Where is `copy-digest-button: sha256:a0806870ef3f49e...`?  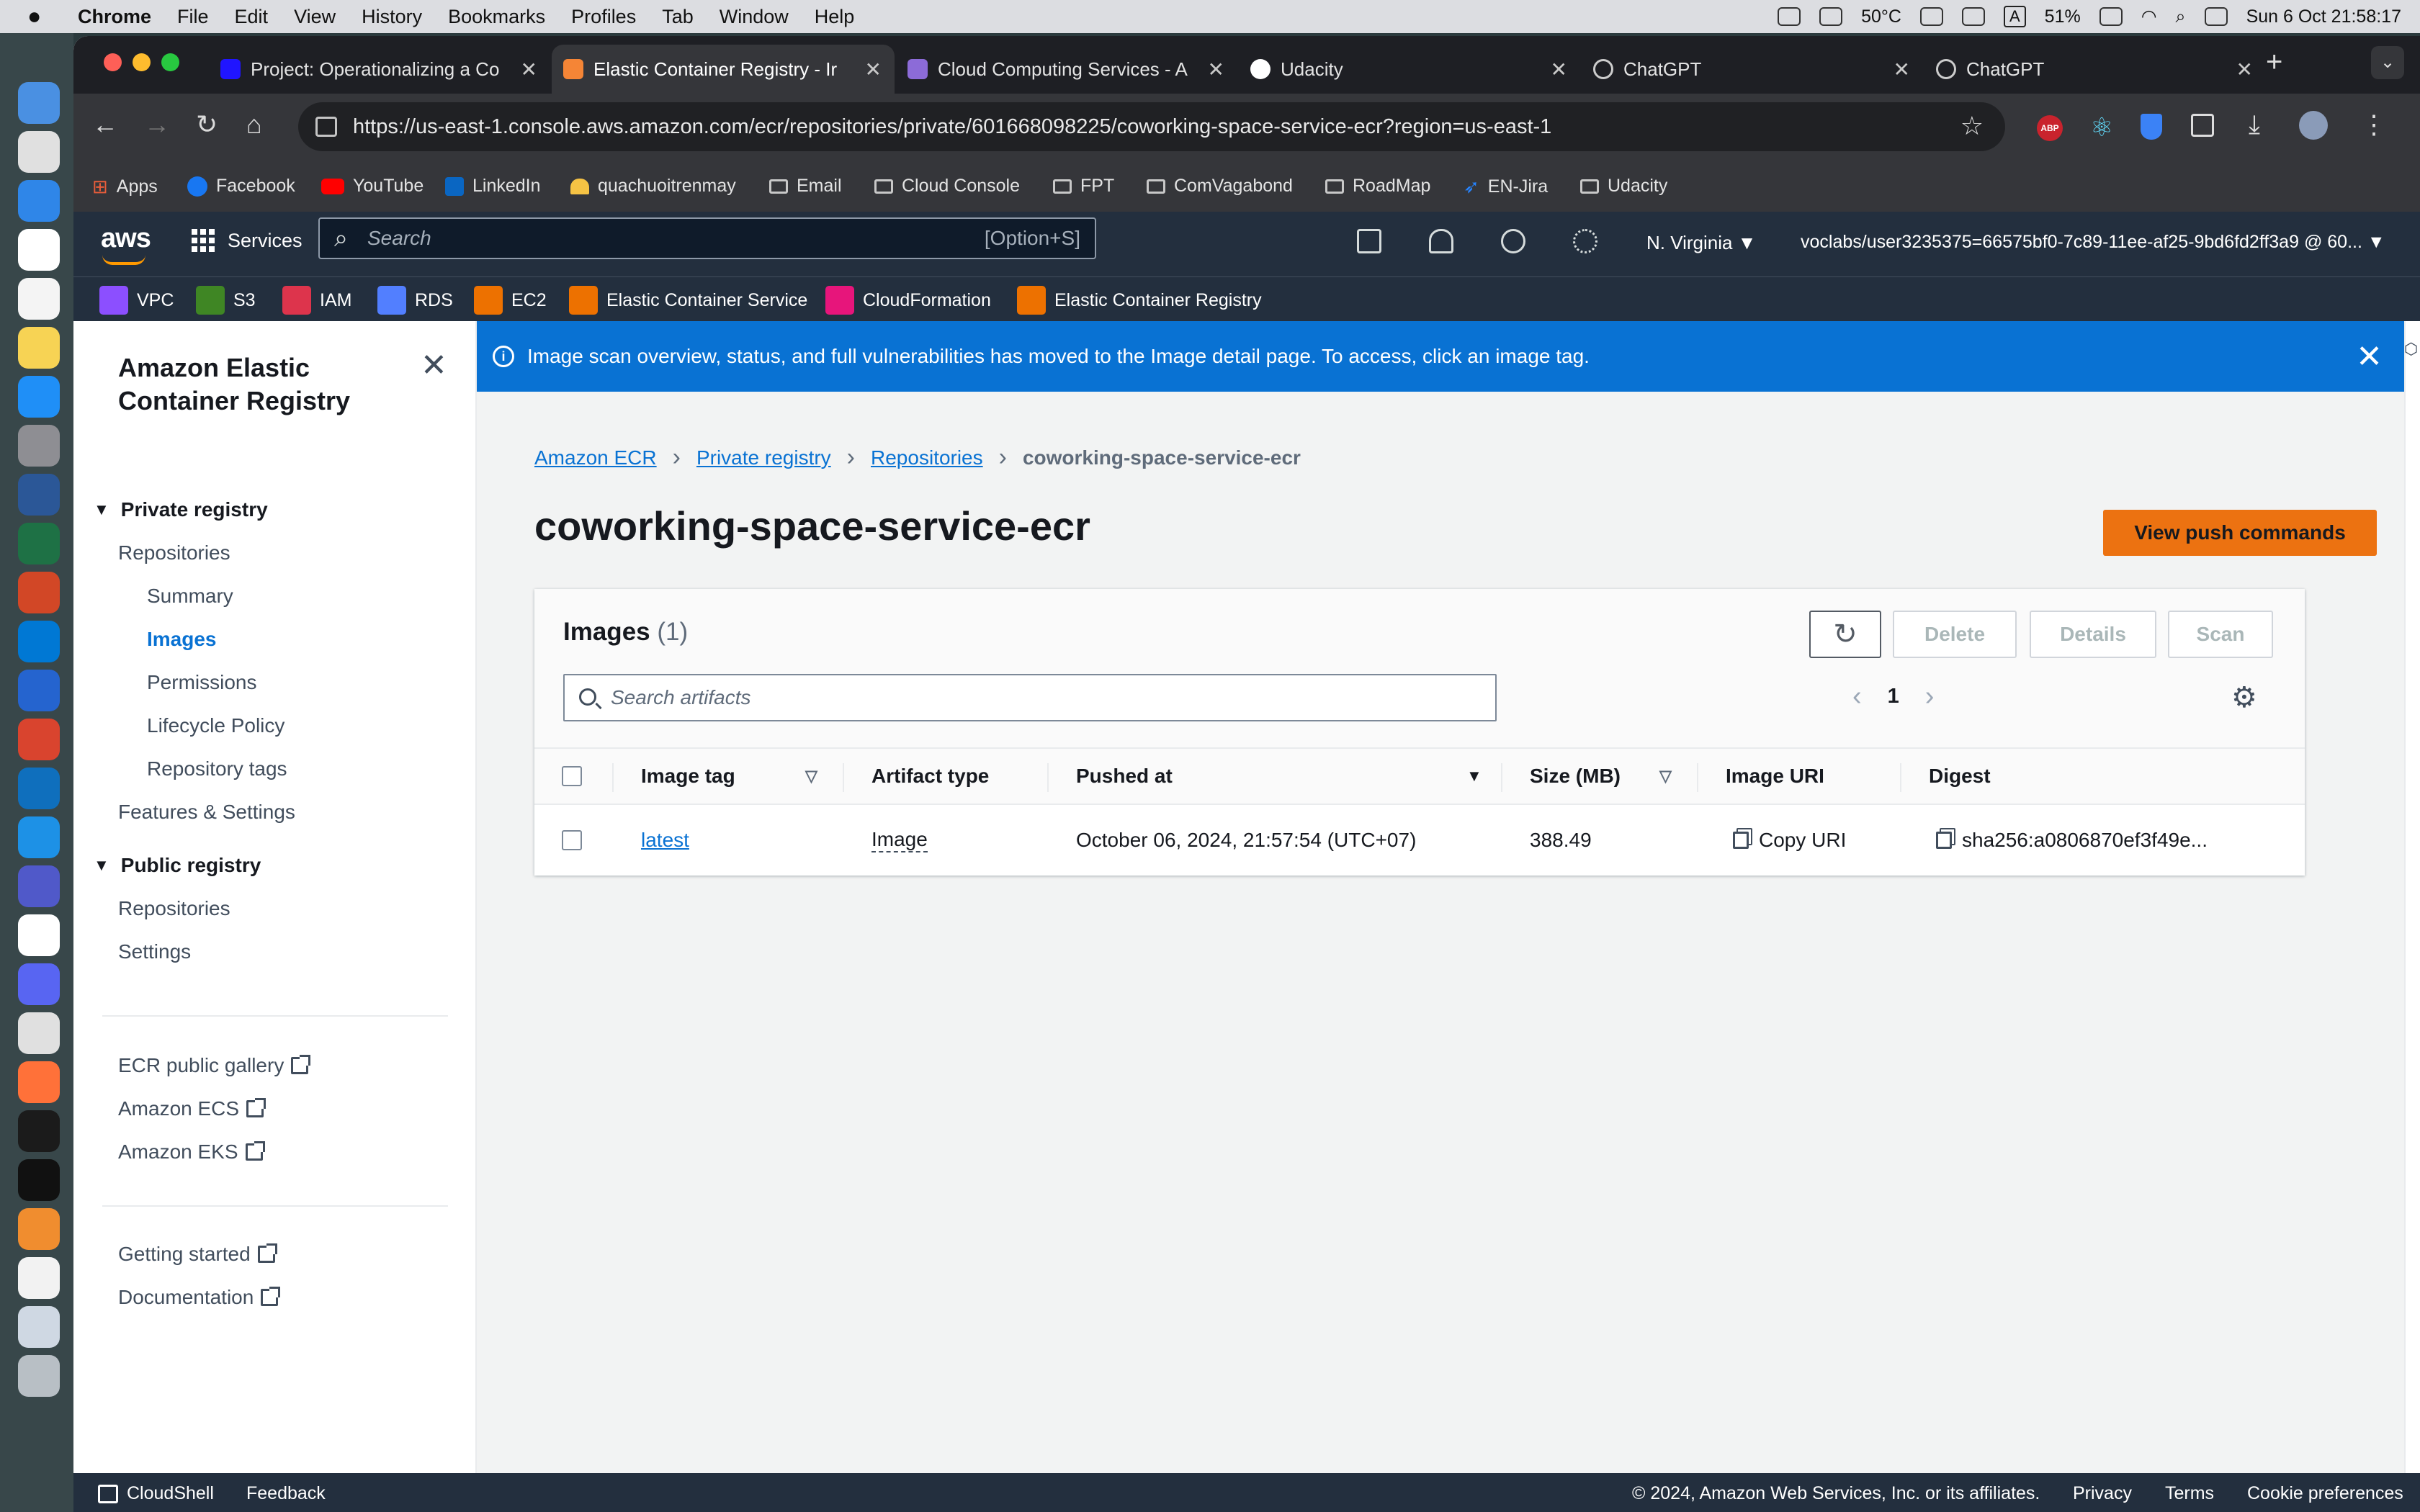
copy-digest-button: sha256:a0806870ef3f49e... is located at coordinates (2072, 840).